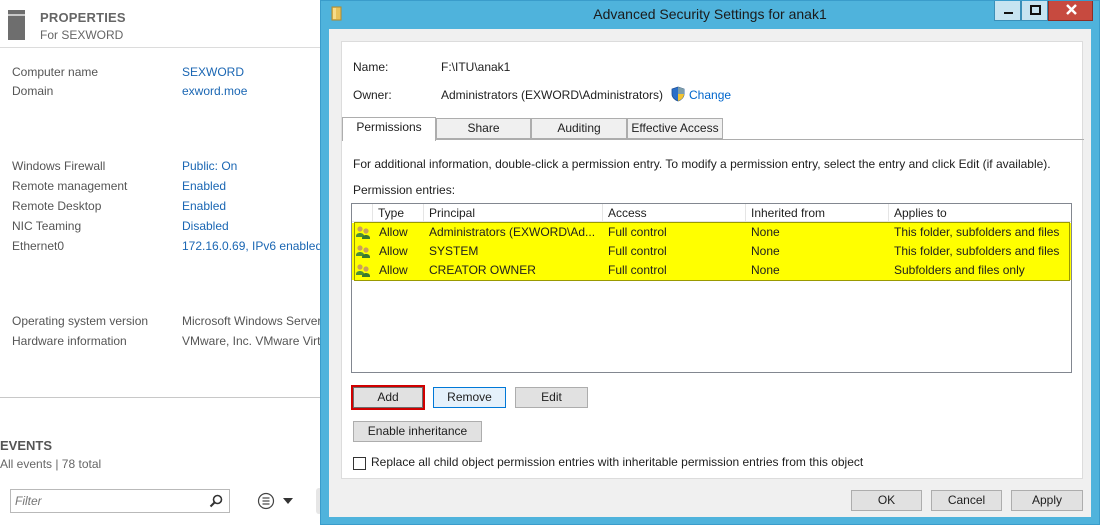  I want to click on name-label: Name:, so click(371, 67).